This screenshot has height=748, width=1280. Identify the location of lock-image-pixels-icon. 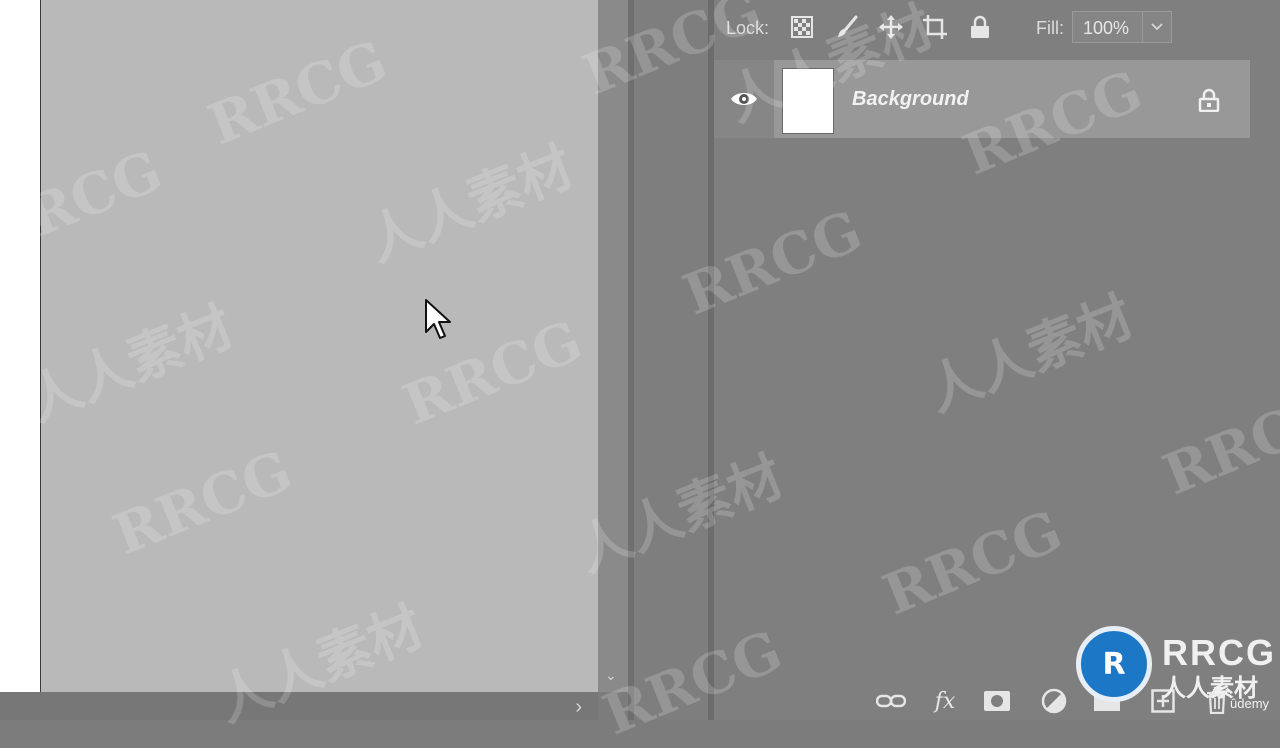
(847, 27).